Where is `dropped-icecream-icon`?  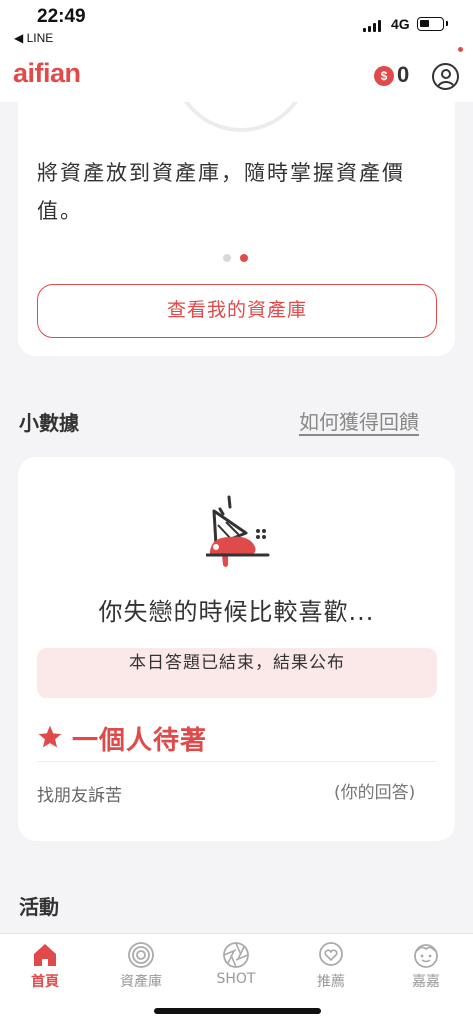
dropped-icecream-icon is located at coordinates (238, 531).